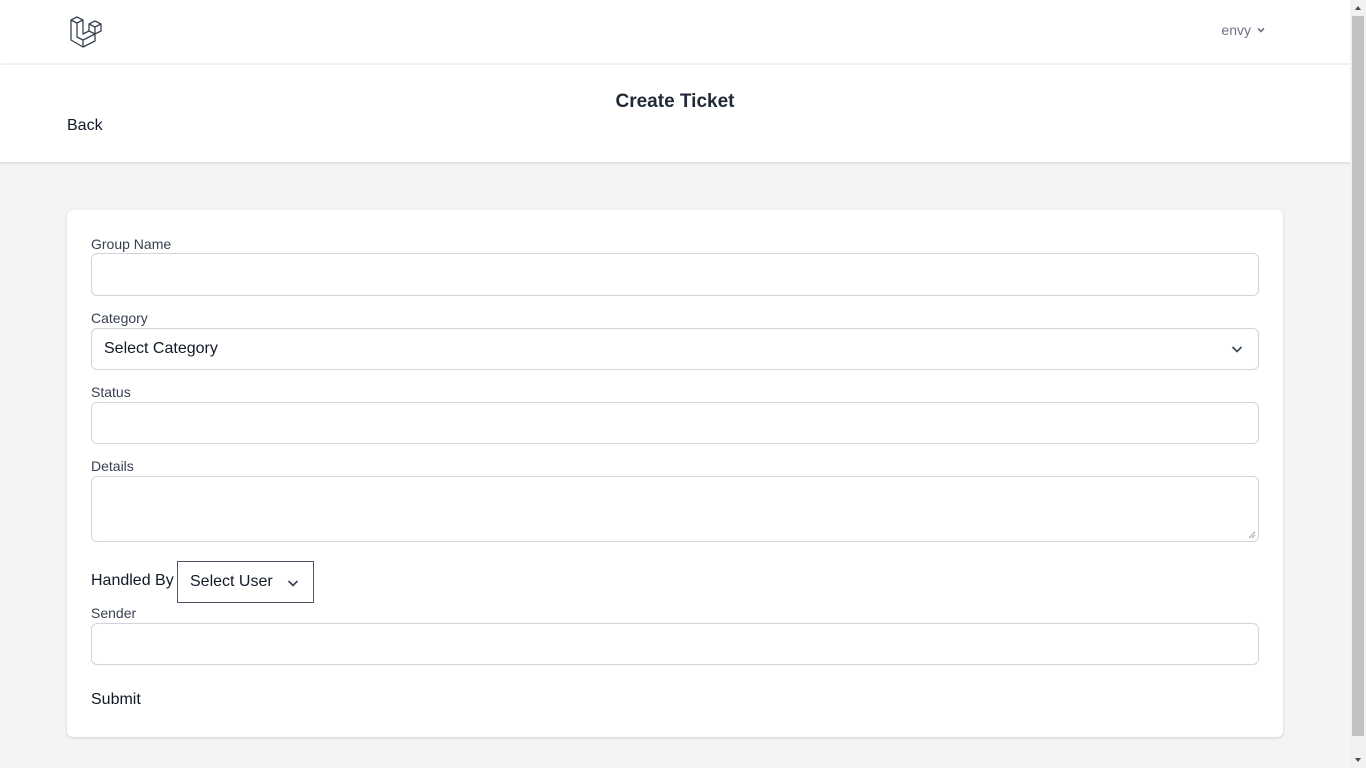 The height and width of the screenshot is (768, 1366). I want to click on handled-by-label: Handled By, so click(132, 580).